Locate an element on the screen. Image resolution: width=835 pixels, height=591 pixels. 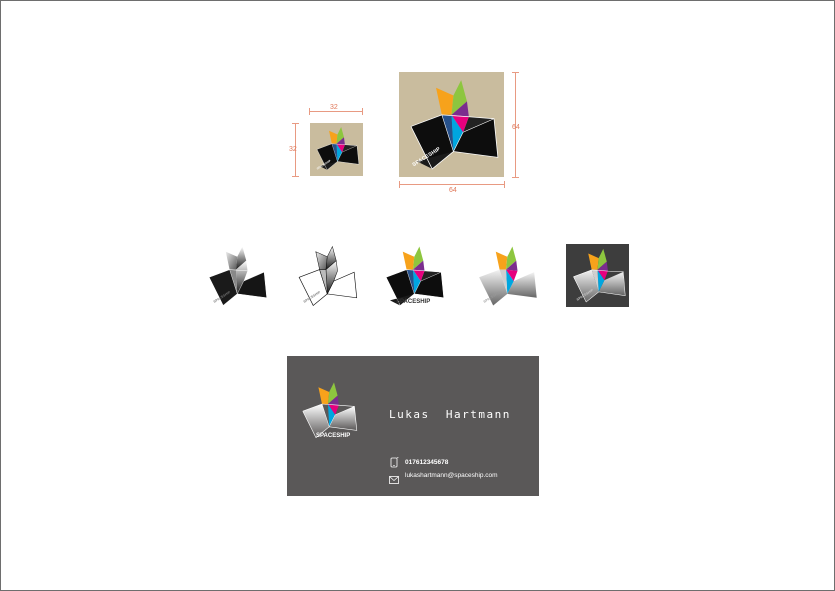
card-wordmark: SPACESHIP is located at coordinates (333, 436).